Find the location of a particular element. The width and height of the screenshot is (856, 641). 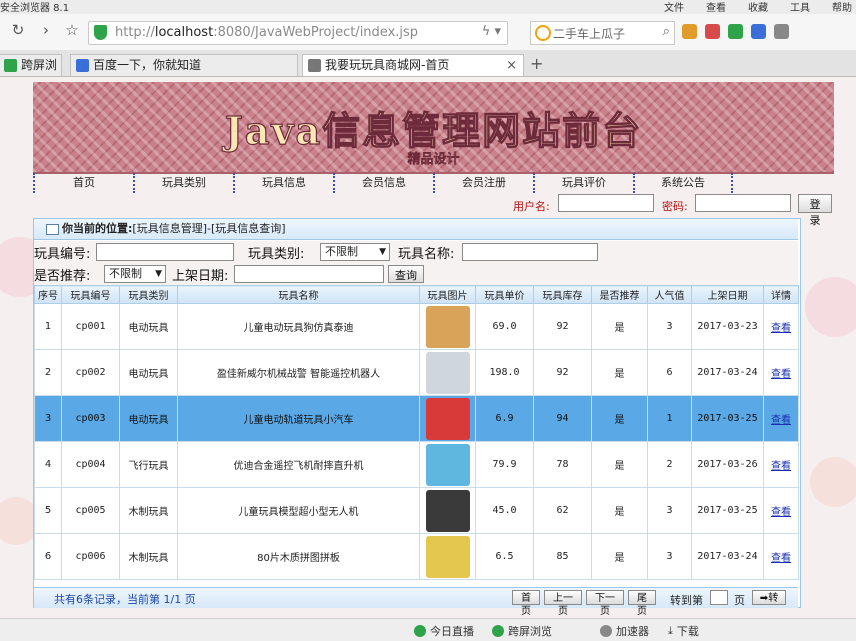

prev-page-button: 上一页 is located at coordinates (563, 603).